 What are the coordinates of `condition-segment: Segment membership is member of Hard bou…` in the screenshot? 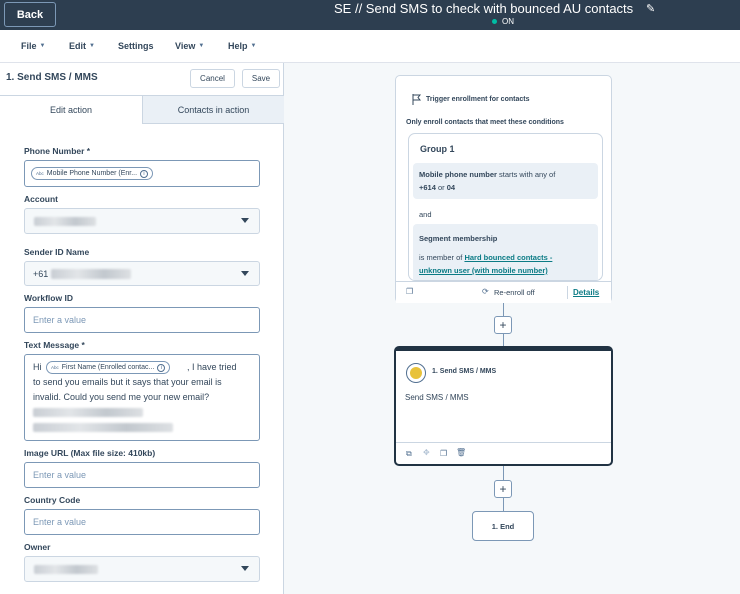 It's located at (505, 252).